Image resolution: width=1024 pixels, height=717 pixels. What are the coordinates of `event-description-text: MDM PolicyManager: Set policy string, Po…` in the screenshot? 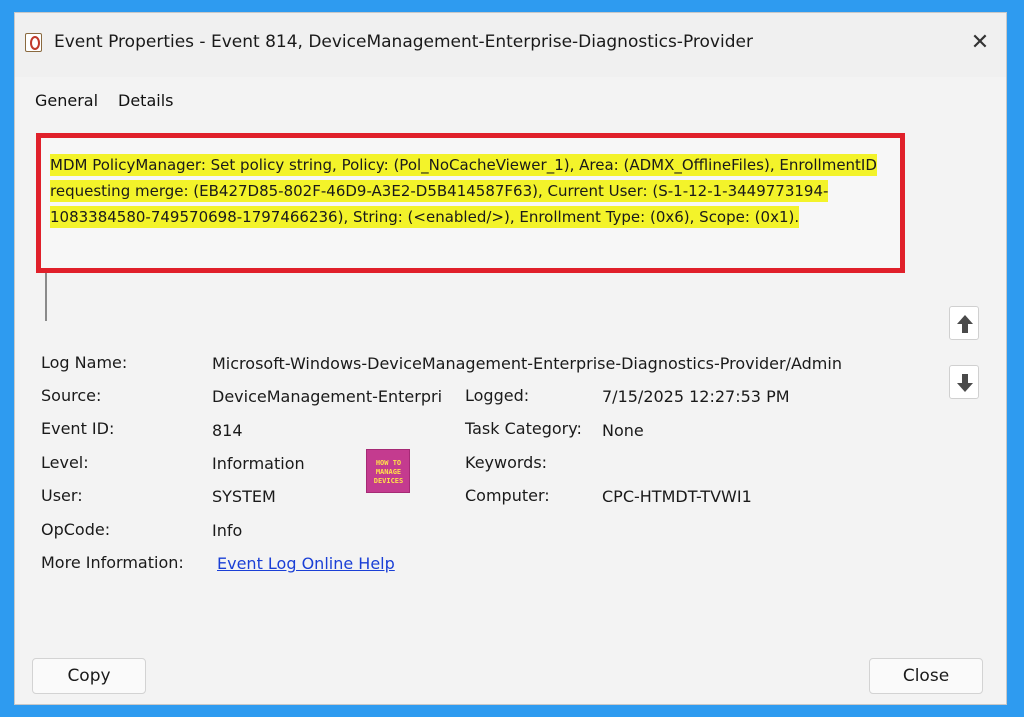 It's located at (463, 191).